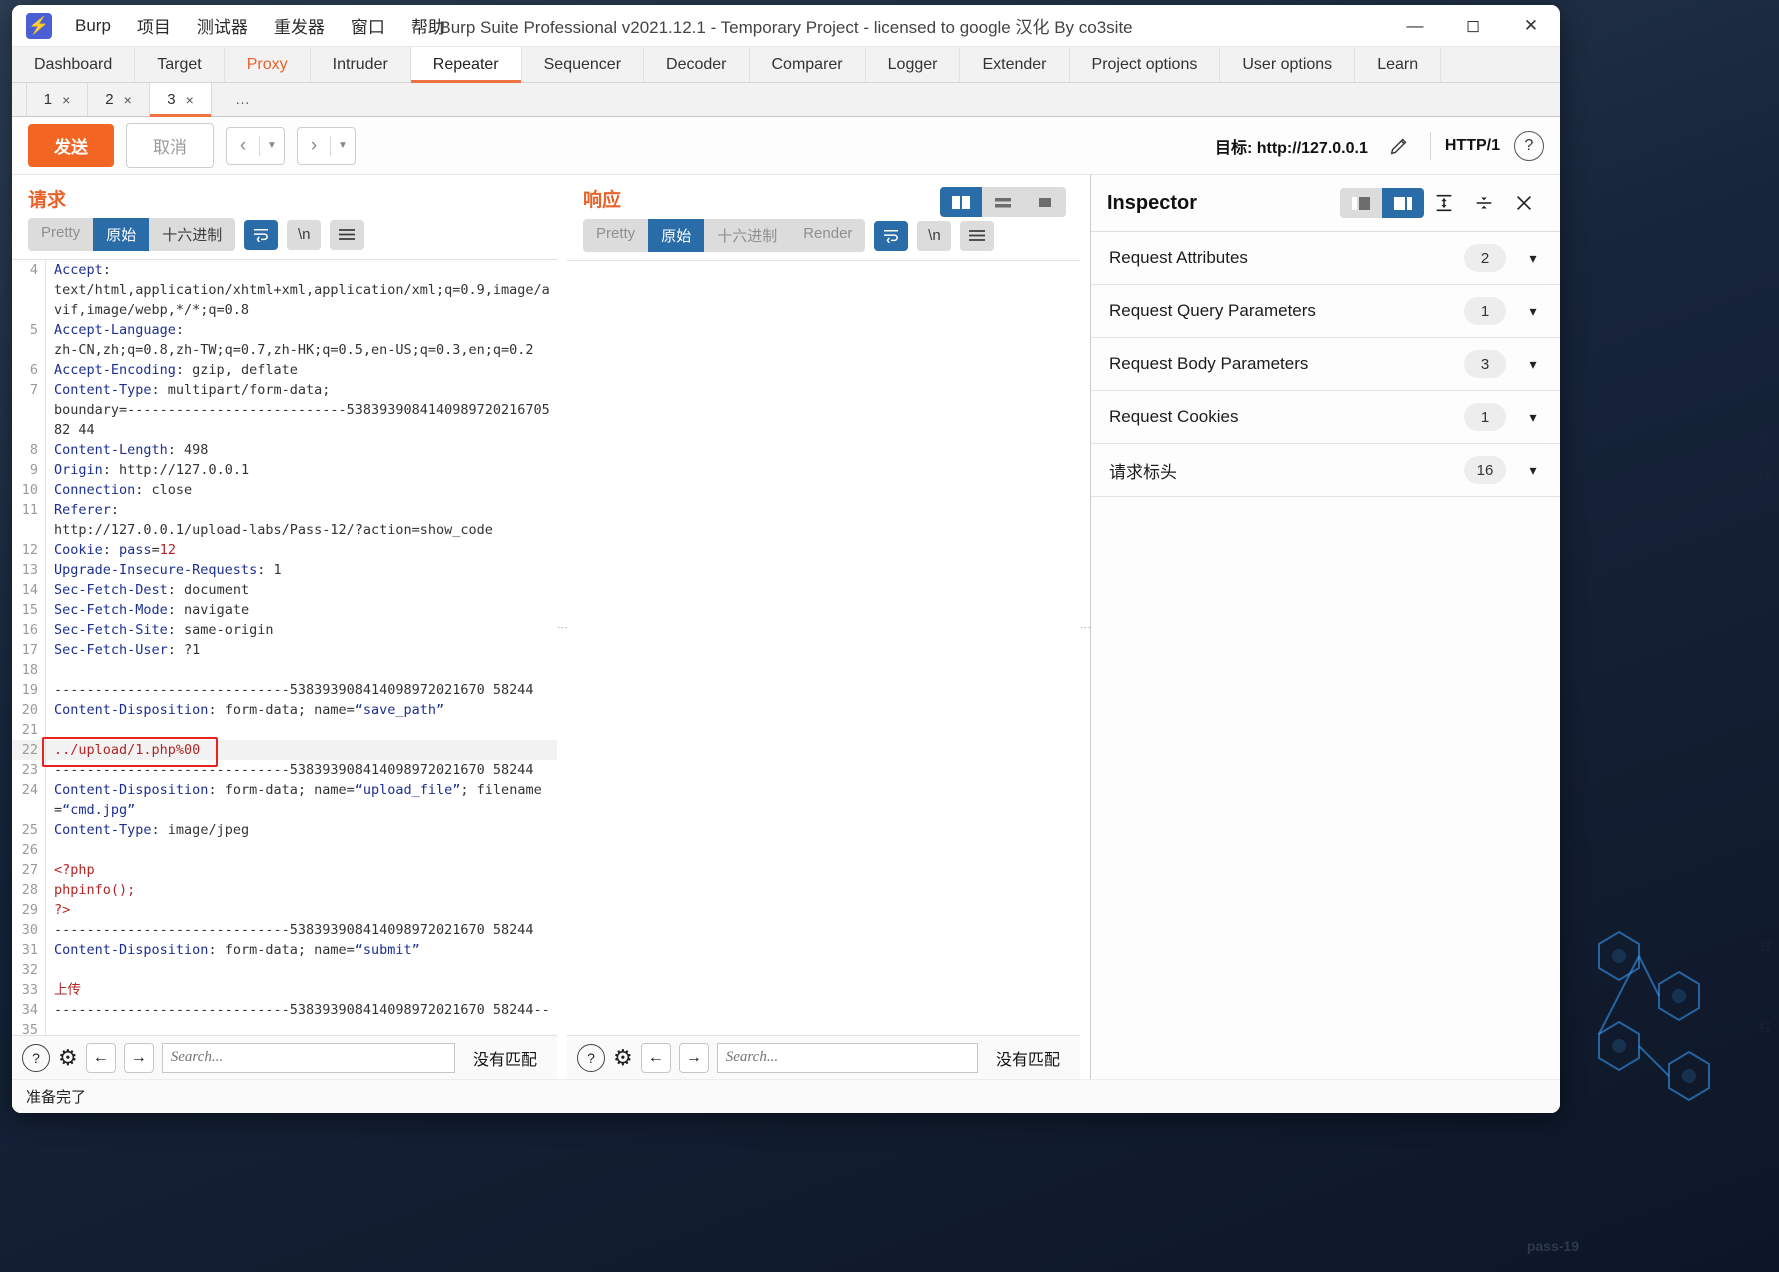  What do you see at coordinates (301, 650) in the screenshot?
I see `line-text: Sec-Fetch-User: ?1` at bounding box center [301, 650].